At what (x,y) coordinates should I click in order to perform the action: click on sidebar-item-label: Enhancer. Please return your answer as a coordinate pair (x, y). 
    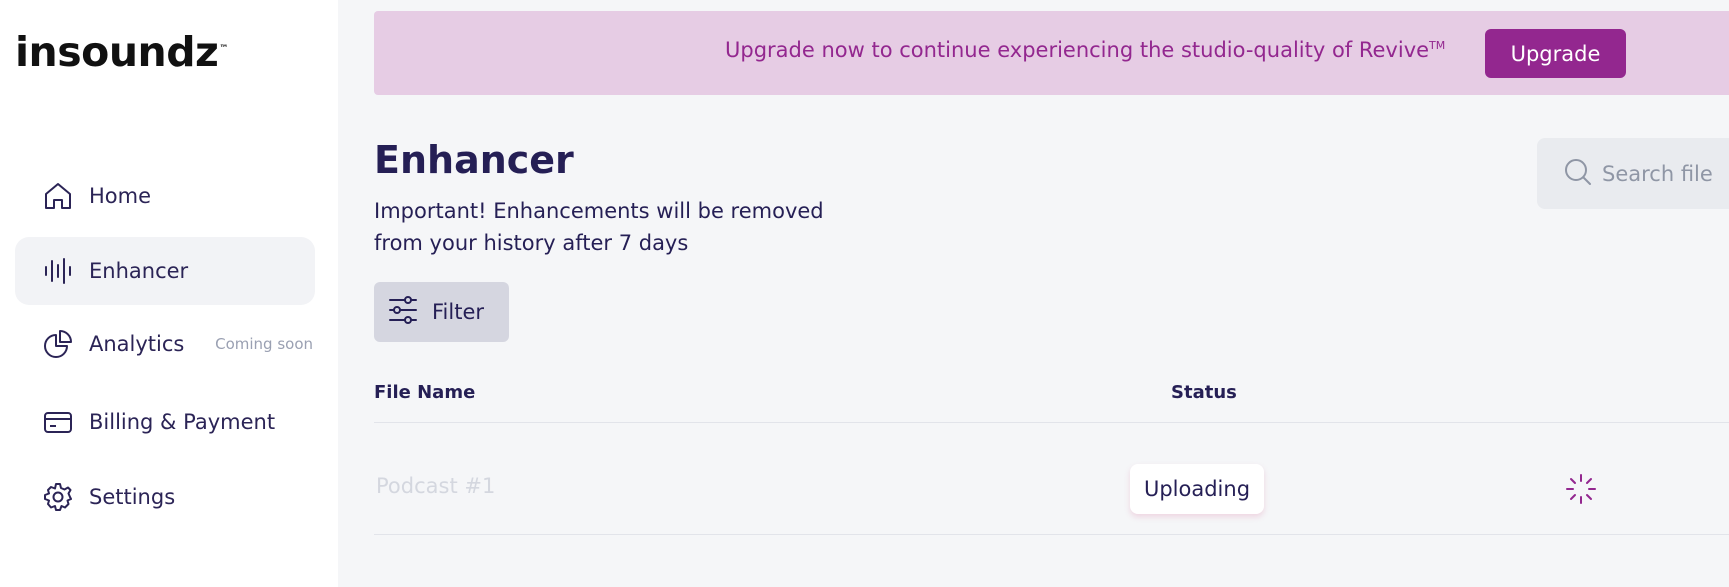
    Looking at the image, I should click on (139, 271).